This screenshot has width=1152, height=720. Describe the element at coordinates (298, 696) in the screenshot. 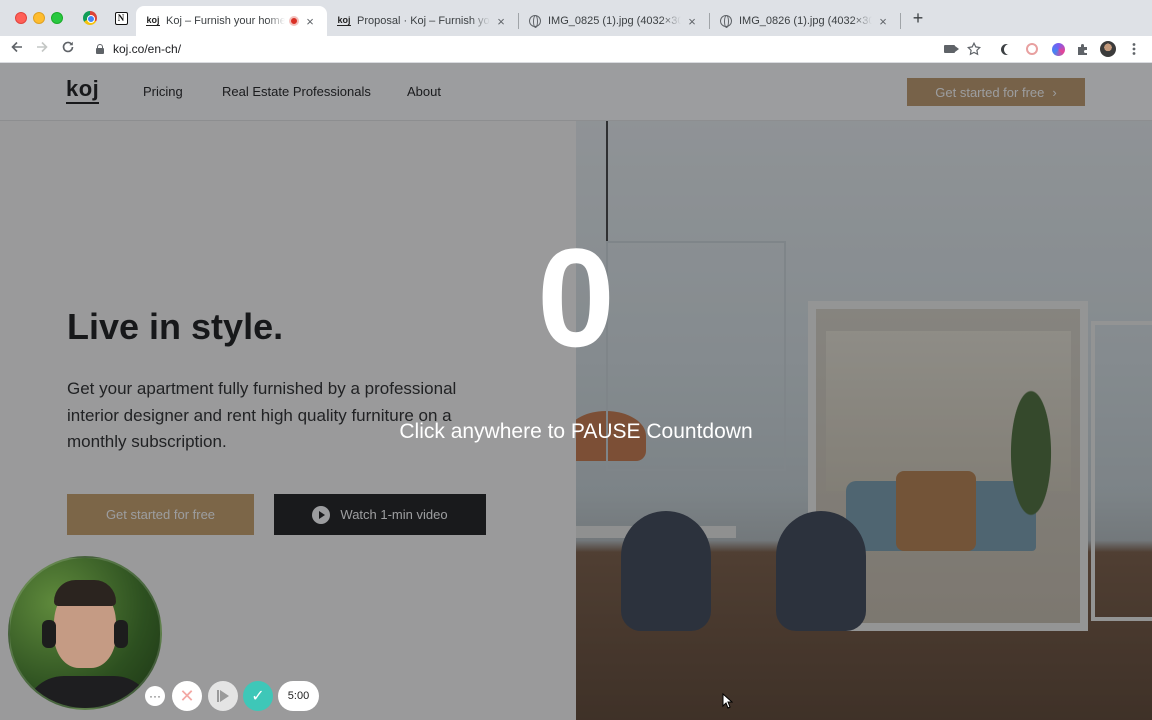

I see `recorder-timer: 5:00` at that location.